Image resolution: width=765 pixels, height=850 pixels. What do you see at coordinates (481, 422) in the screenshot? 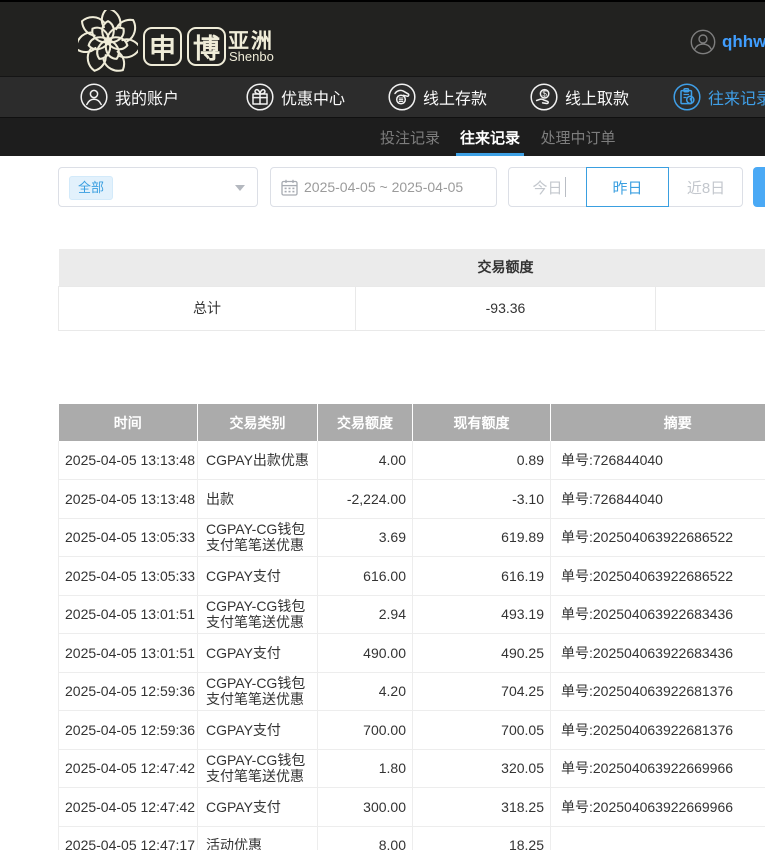
I see `records-col-header: 现有额度` at bounding box center [481, 422].